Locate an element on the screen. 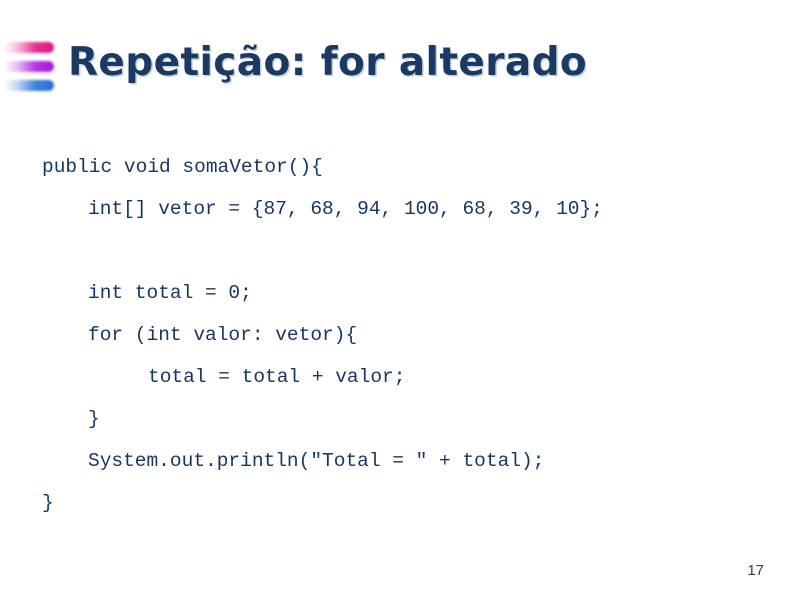  code-line: public void somaVetor(){ is located at coordinates (182, 167).